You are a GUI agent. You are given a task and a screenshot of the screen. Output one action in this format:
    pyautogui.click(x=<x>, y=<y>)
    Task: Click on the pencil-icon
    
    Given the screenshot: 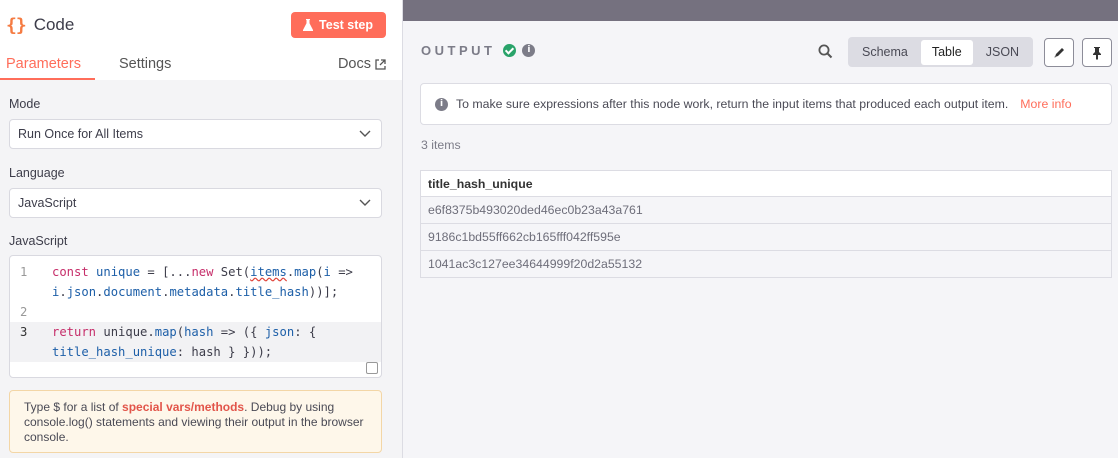 What is the action you would take?
    pyautogui.click(x=1059, y=53)
    